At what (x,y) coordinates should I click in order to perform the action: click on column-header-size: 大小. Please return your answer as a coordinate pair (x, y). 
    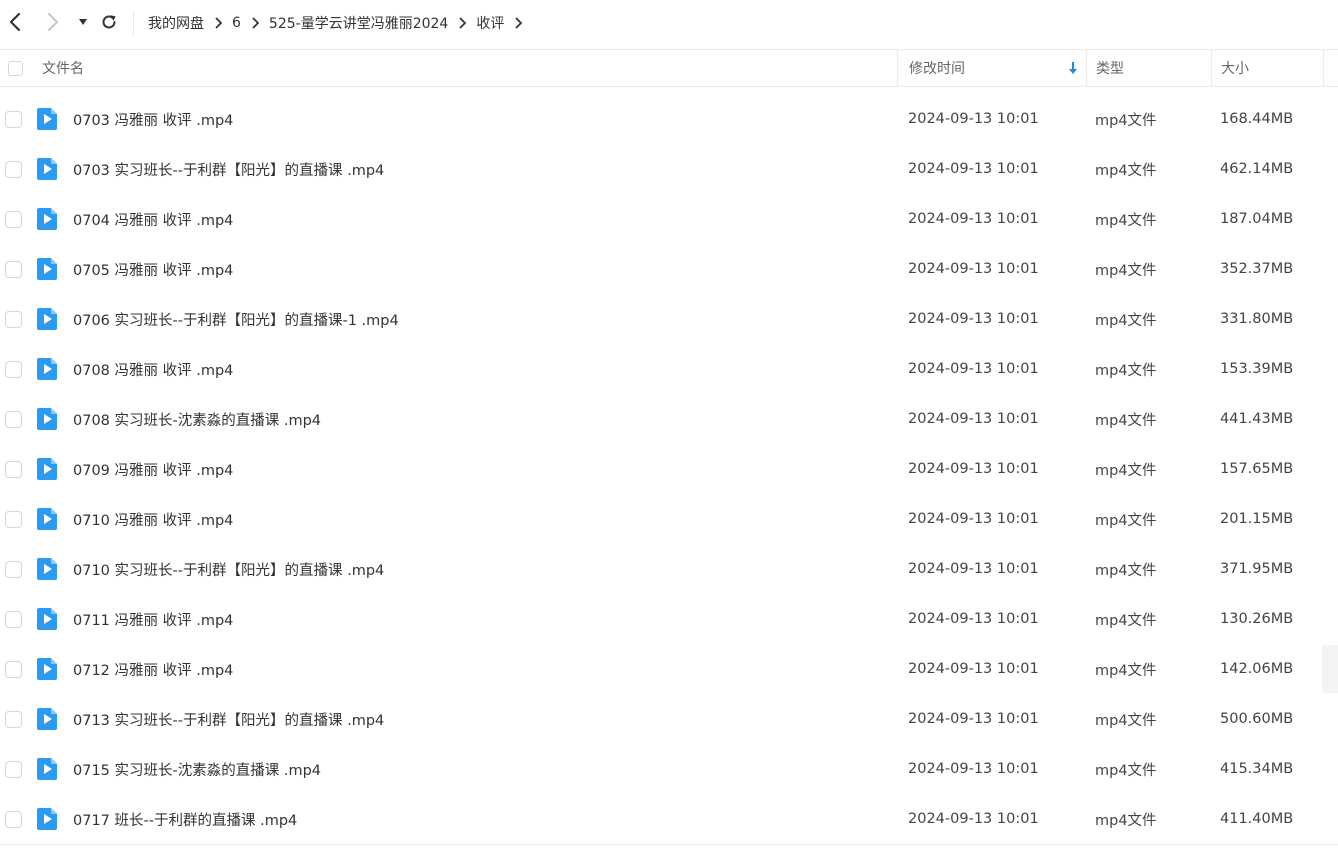
    Looking at the image, I should click on (1267, 68).